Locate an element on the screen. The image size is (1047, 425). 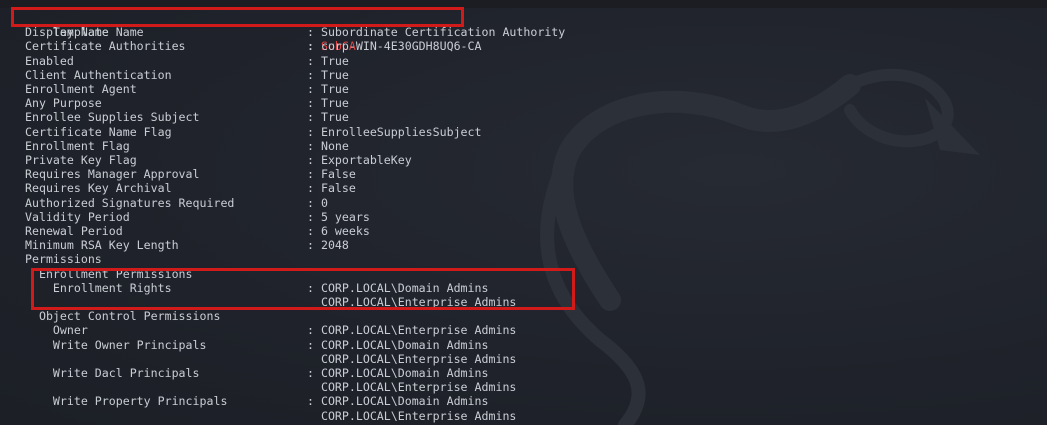
row-value: : None is located at coordinates (328, 145).